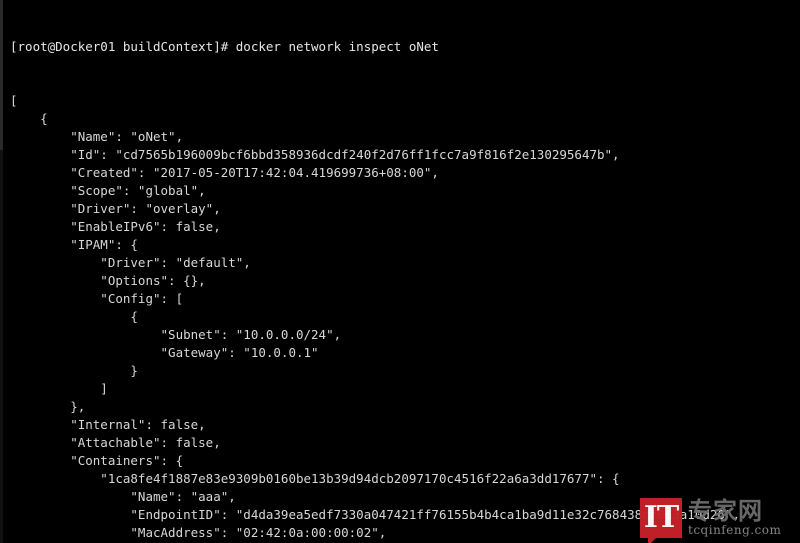  I want to click on terminal-line: "Options": {},, so click(108, 280).